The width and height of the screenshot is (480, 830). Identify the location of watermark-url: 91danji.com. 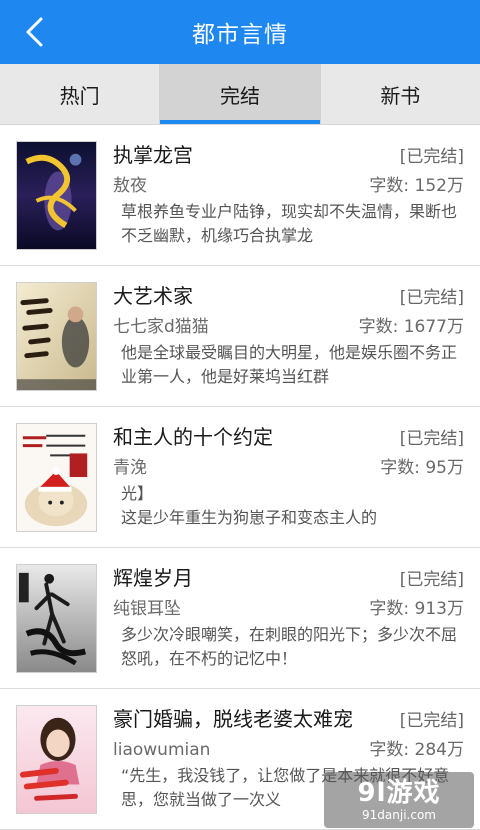
(399, 815).